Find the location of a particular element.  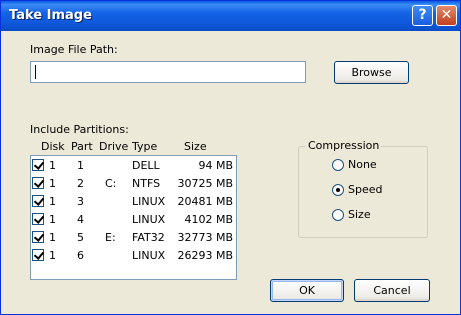

title-bar: Take Image ? ✕ is located at coordinates (230, 16).